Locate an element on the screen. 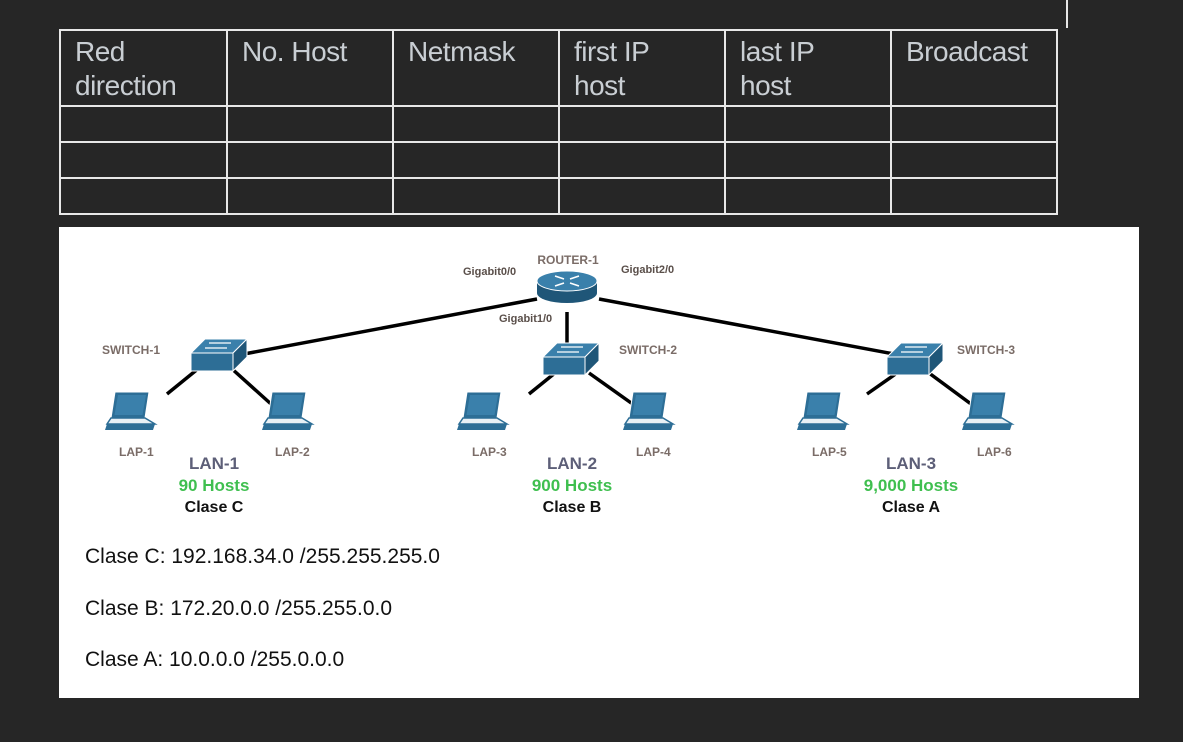 This screenshot has width=1183, height=742. link-router-switch1 is located at coordinates (390, 326).